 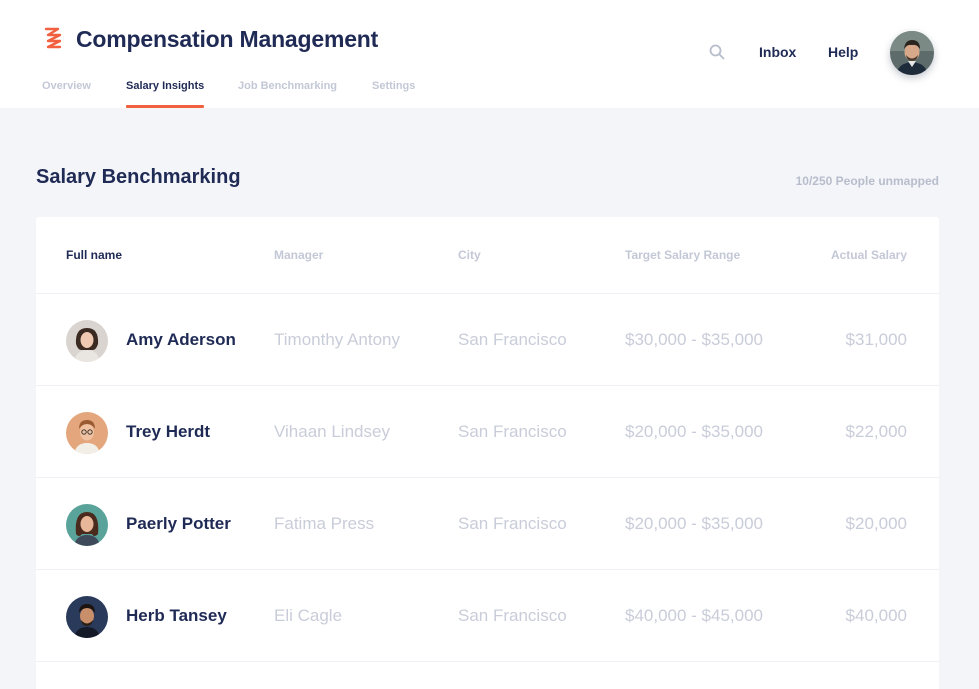 What do you see at coordinates (138, 177) in the screenshot?
I see `section-title: Salary Benchmarking` at bounding box center [138, 177].